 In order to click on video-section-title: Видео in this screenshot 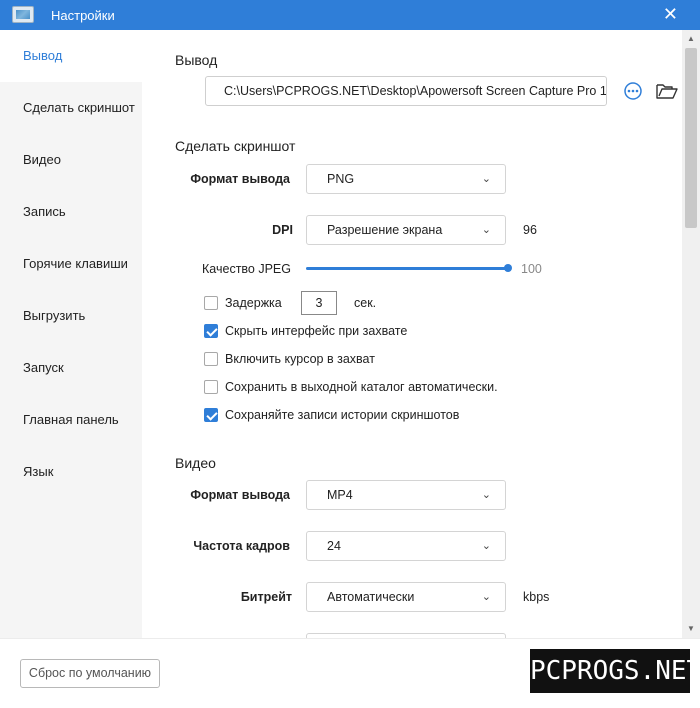, I will do `click(195, 463)`.